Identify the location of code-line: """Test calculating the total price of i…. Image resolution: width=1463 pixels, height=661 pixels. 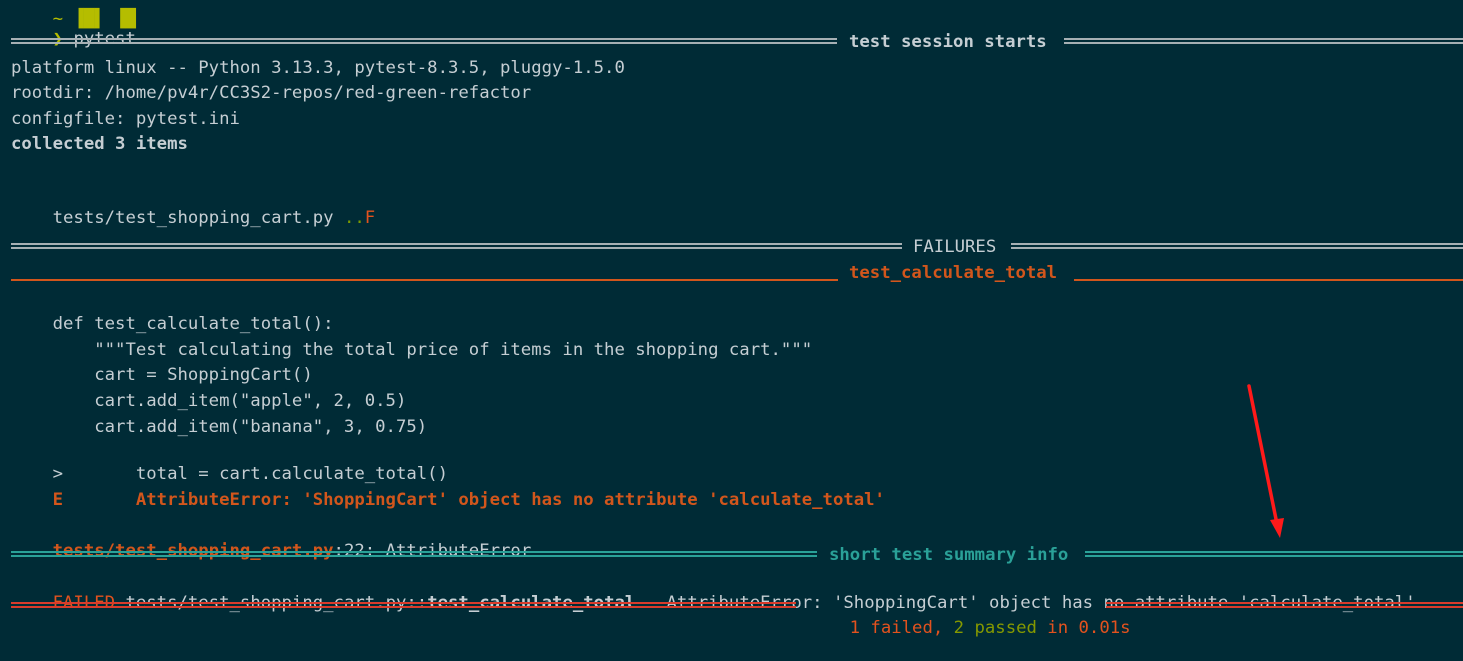
(412, 350).